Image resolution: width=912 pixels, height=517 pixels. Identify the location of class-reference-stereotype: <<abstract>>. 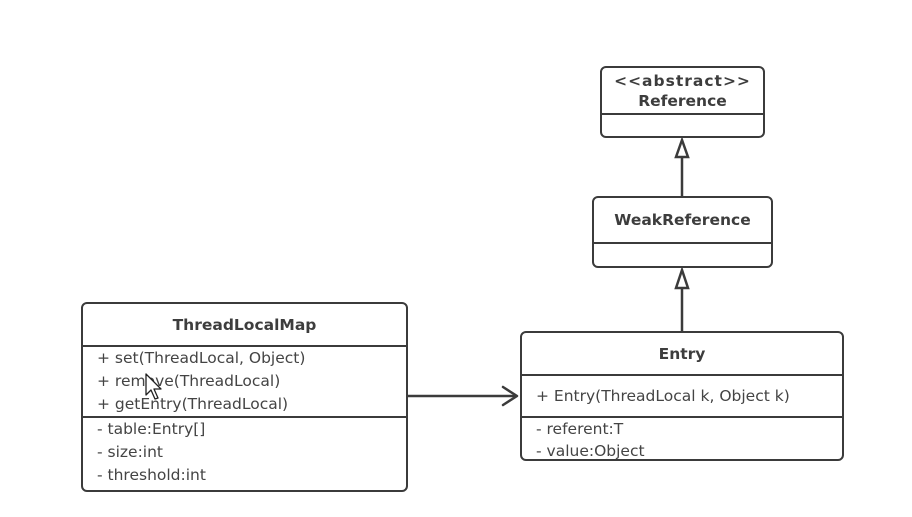
(682, 80).